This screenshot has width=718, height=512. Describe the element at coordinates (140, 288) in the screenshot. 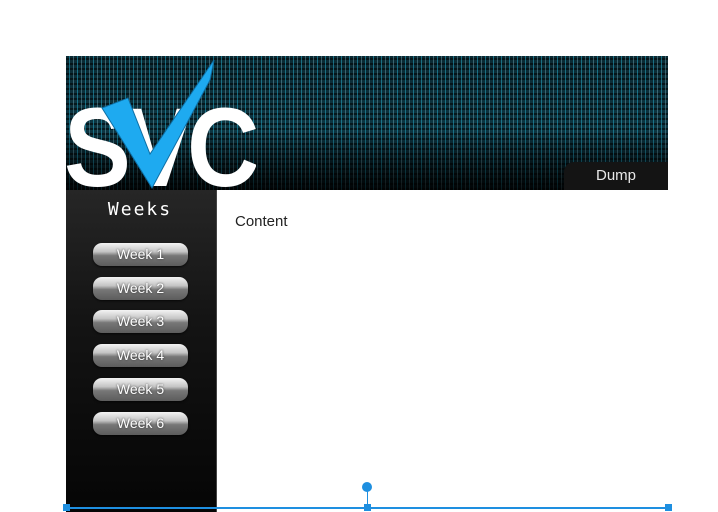

I see `sidebar-item-week-2: Week 2` at that location.